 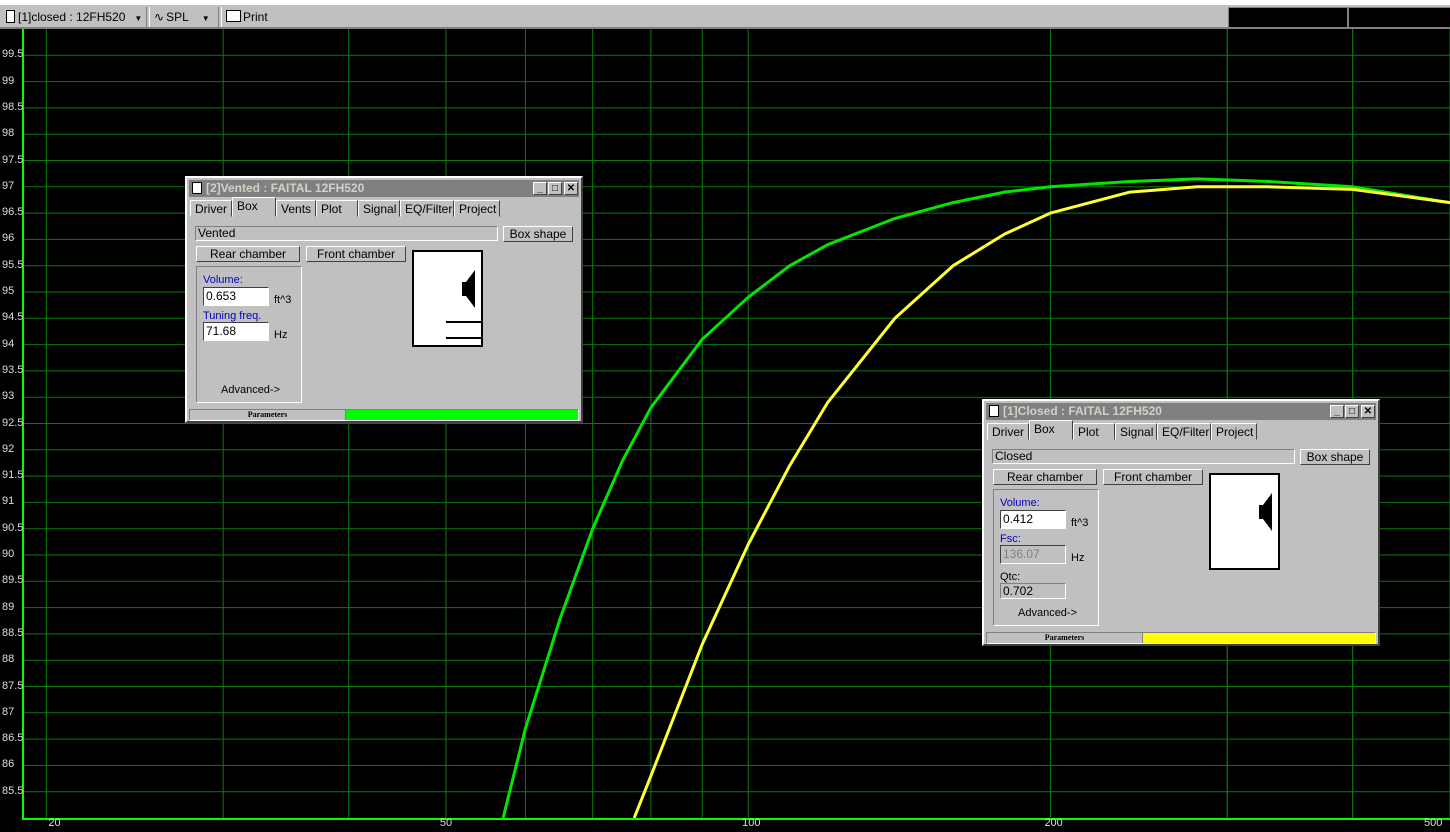 I want to click on project-dropdown: [1]closed : 12FH520 ▼, so click(x=74, y=17).